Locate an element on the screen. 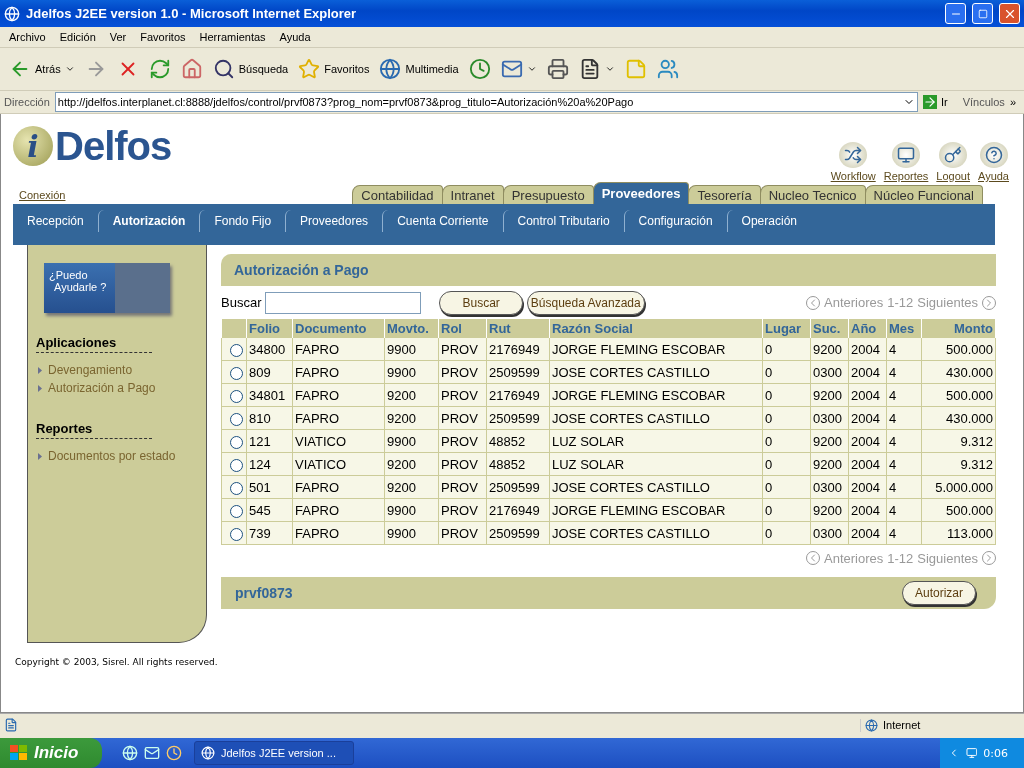  close-button is located at coordinates (1009, 13).